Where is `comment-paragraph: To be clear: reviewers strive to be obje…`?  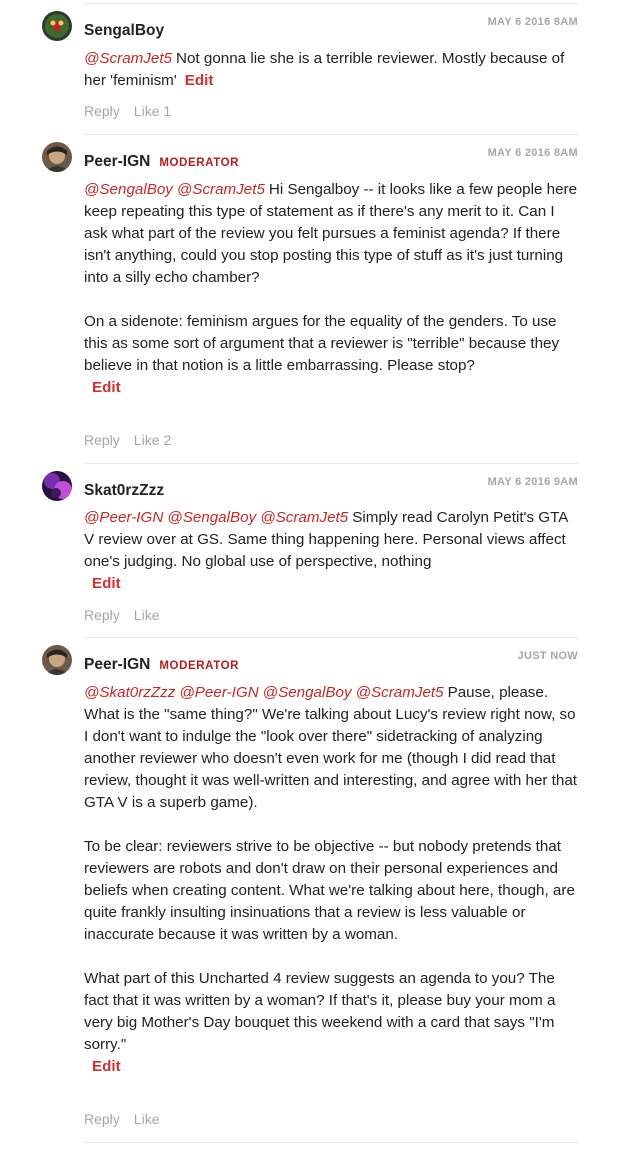
comment-paragraph: To be clear: reviewers strive to be obje… is located at coordinates (329, 890).